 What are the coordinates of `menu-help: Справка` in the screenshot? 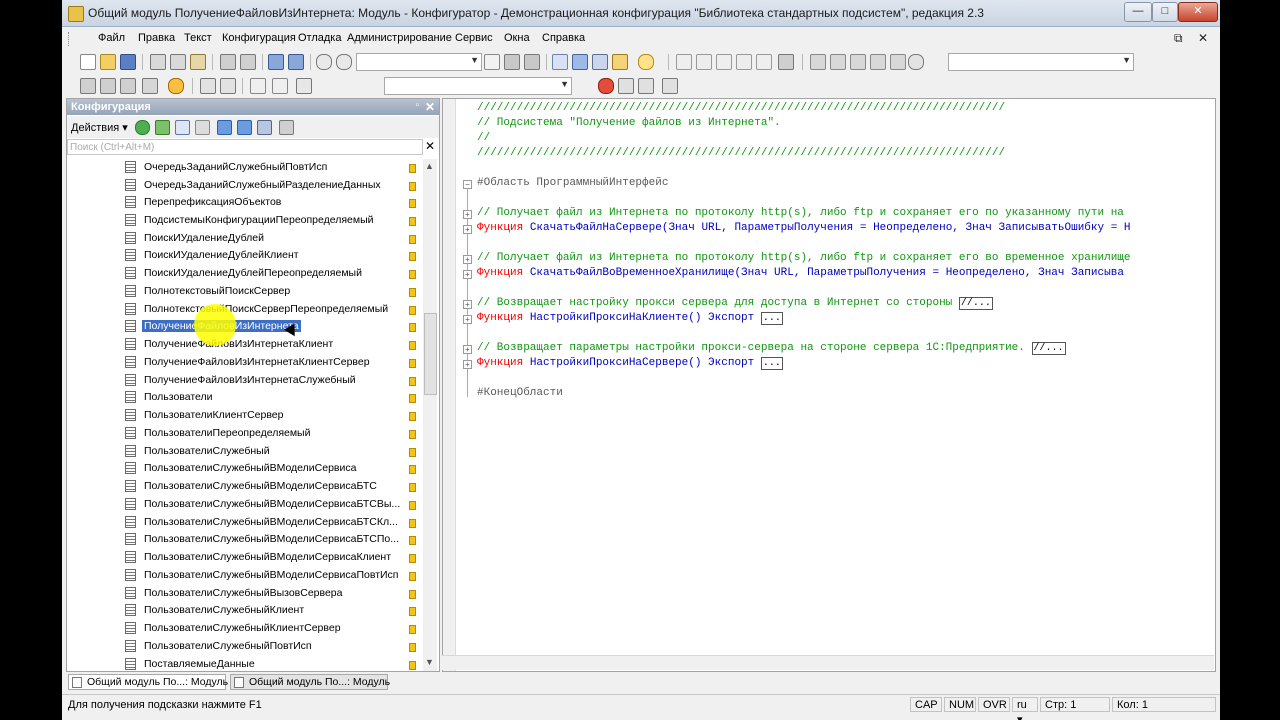 It's located at (563, 38).